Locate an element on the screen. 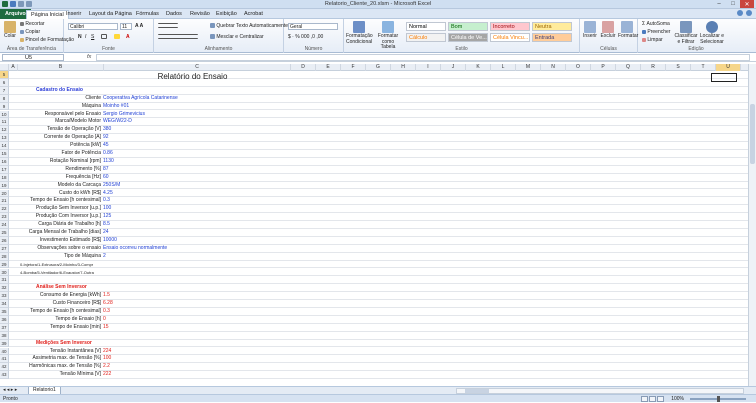  field-value: 24 is located at coordinates (106, 233).